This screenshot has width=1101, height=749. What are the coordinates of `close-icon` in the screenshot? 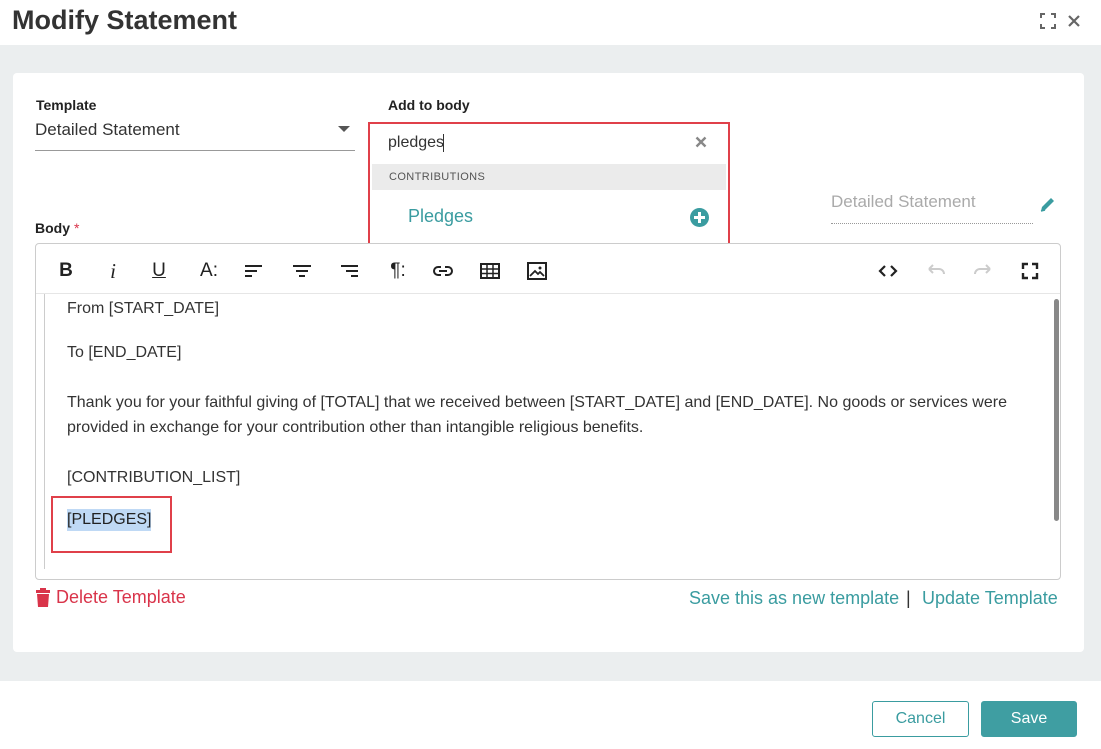 It's located at (1074, 21).